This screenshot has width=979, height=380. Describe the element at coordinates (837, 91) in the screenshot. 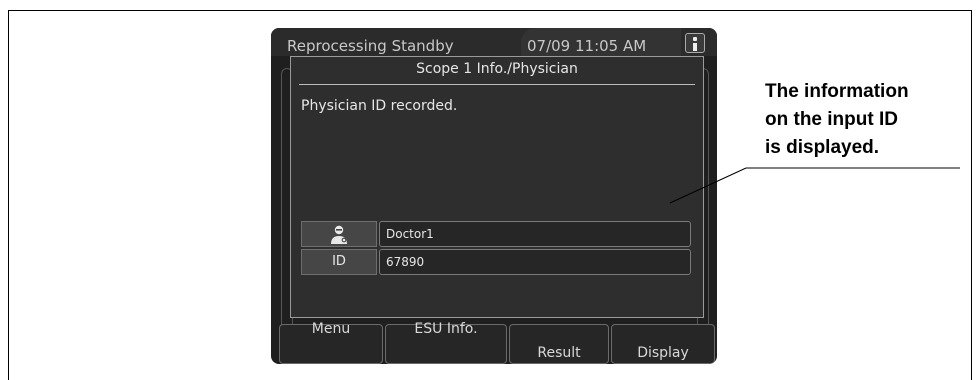

I see `annotation-line: The information` at that location.